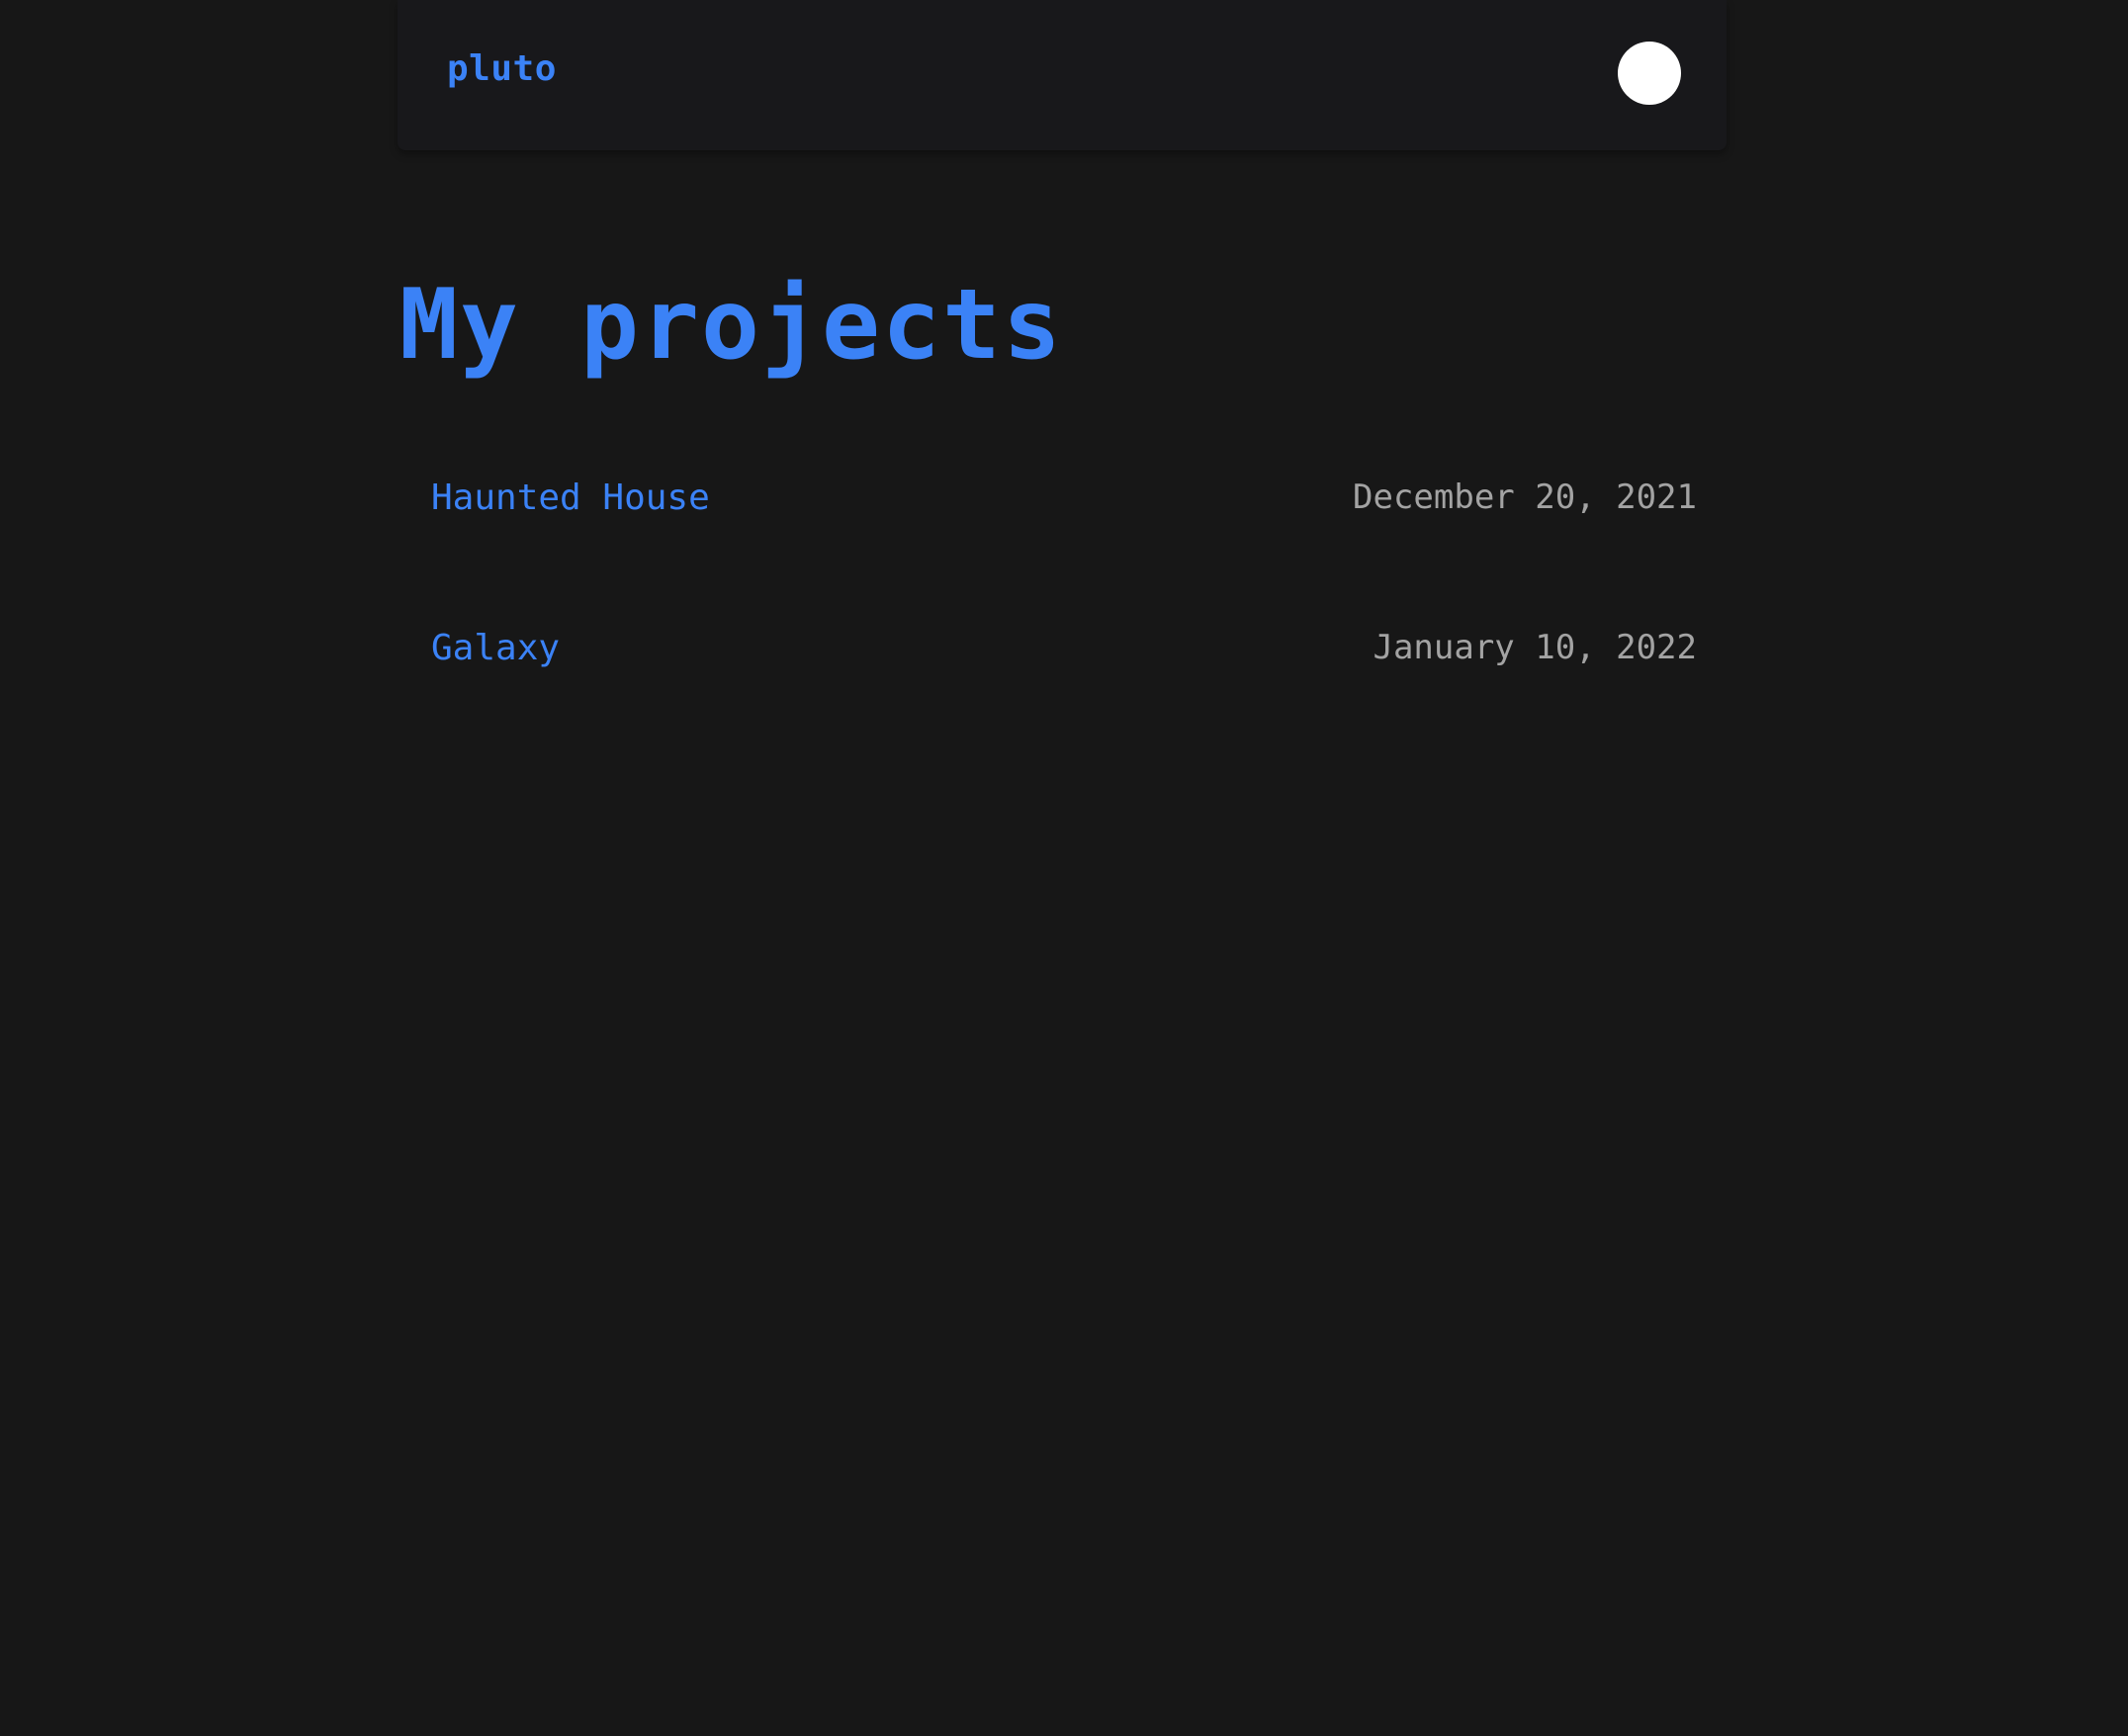 This screenshot has width=2128, height=1736. I want to click on project-link-galaxy: Galaxy, so click(495, 648).